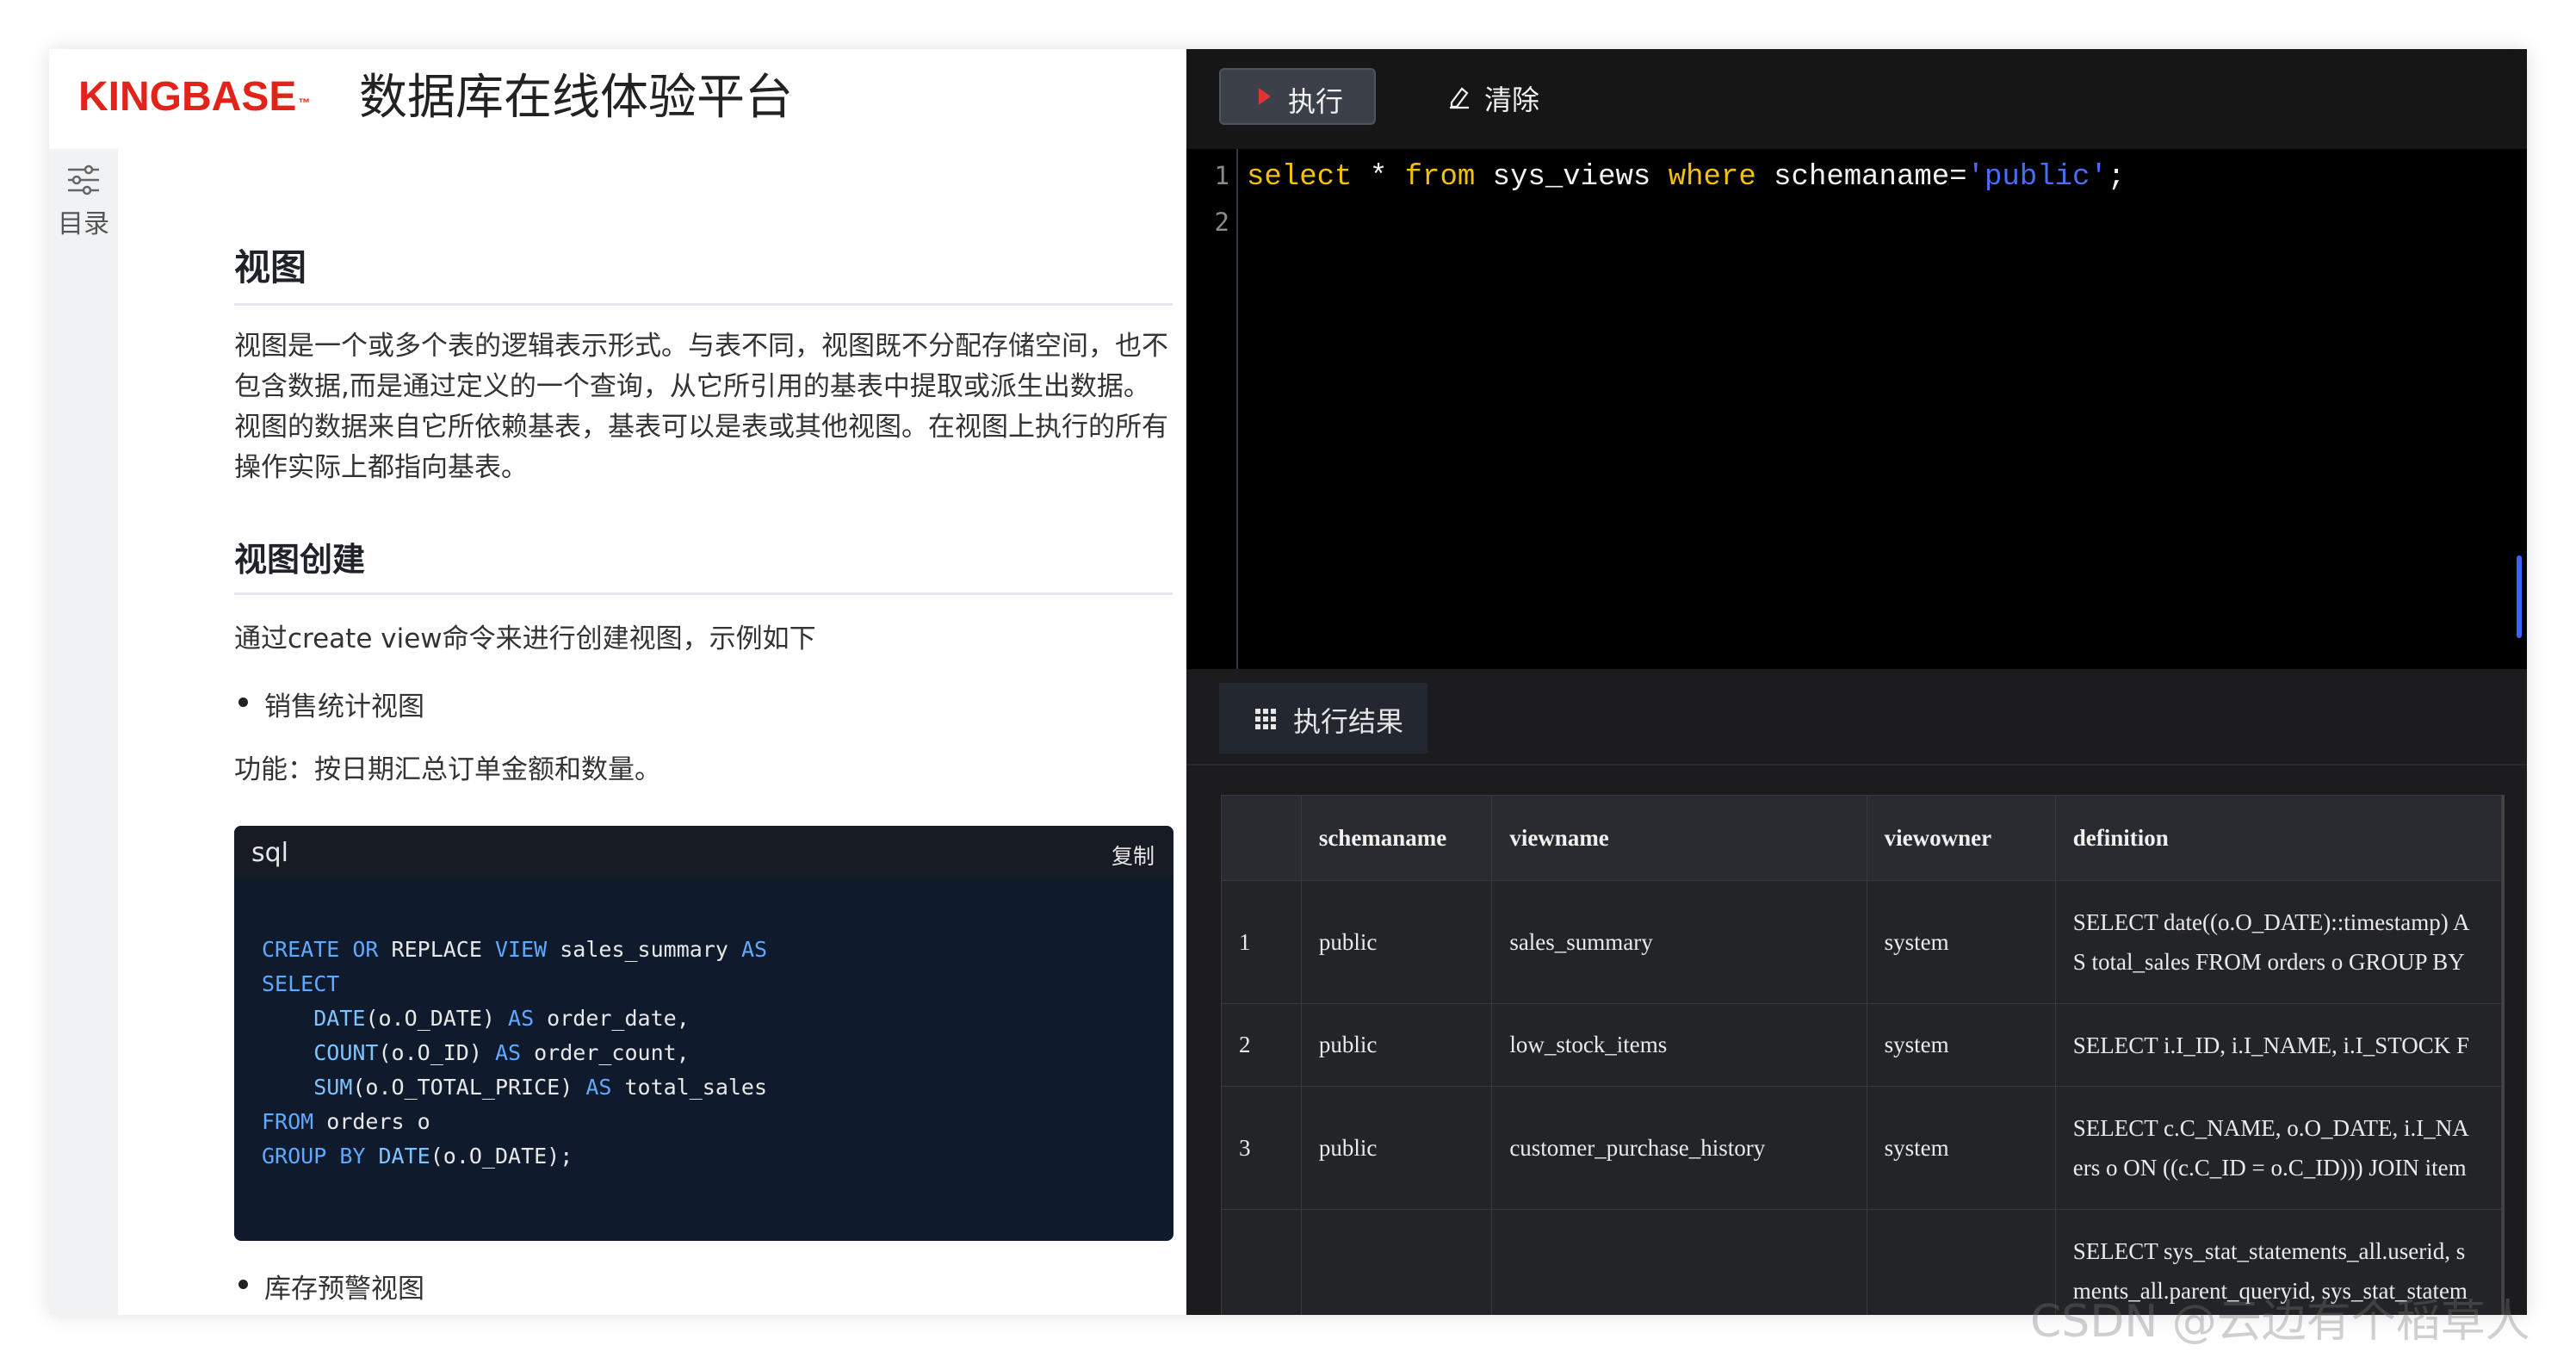 This screenshot has width=2576, height=1364. Describe the element at coordinates (1133, 856) in the screenshot. I see `copy-button: 复制` at that location.